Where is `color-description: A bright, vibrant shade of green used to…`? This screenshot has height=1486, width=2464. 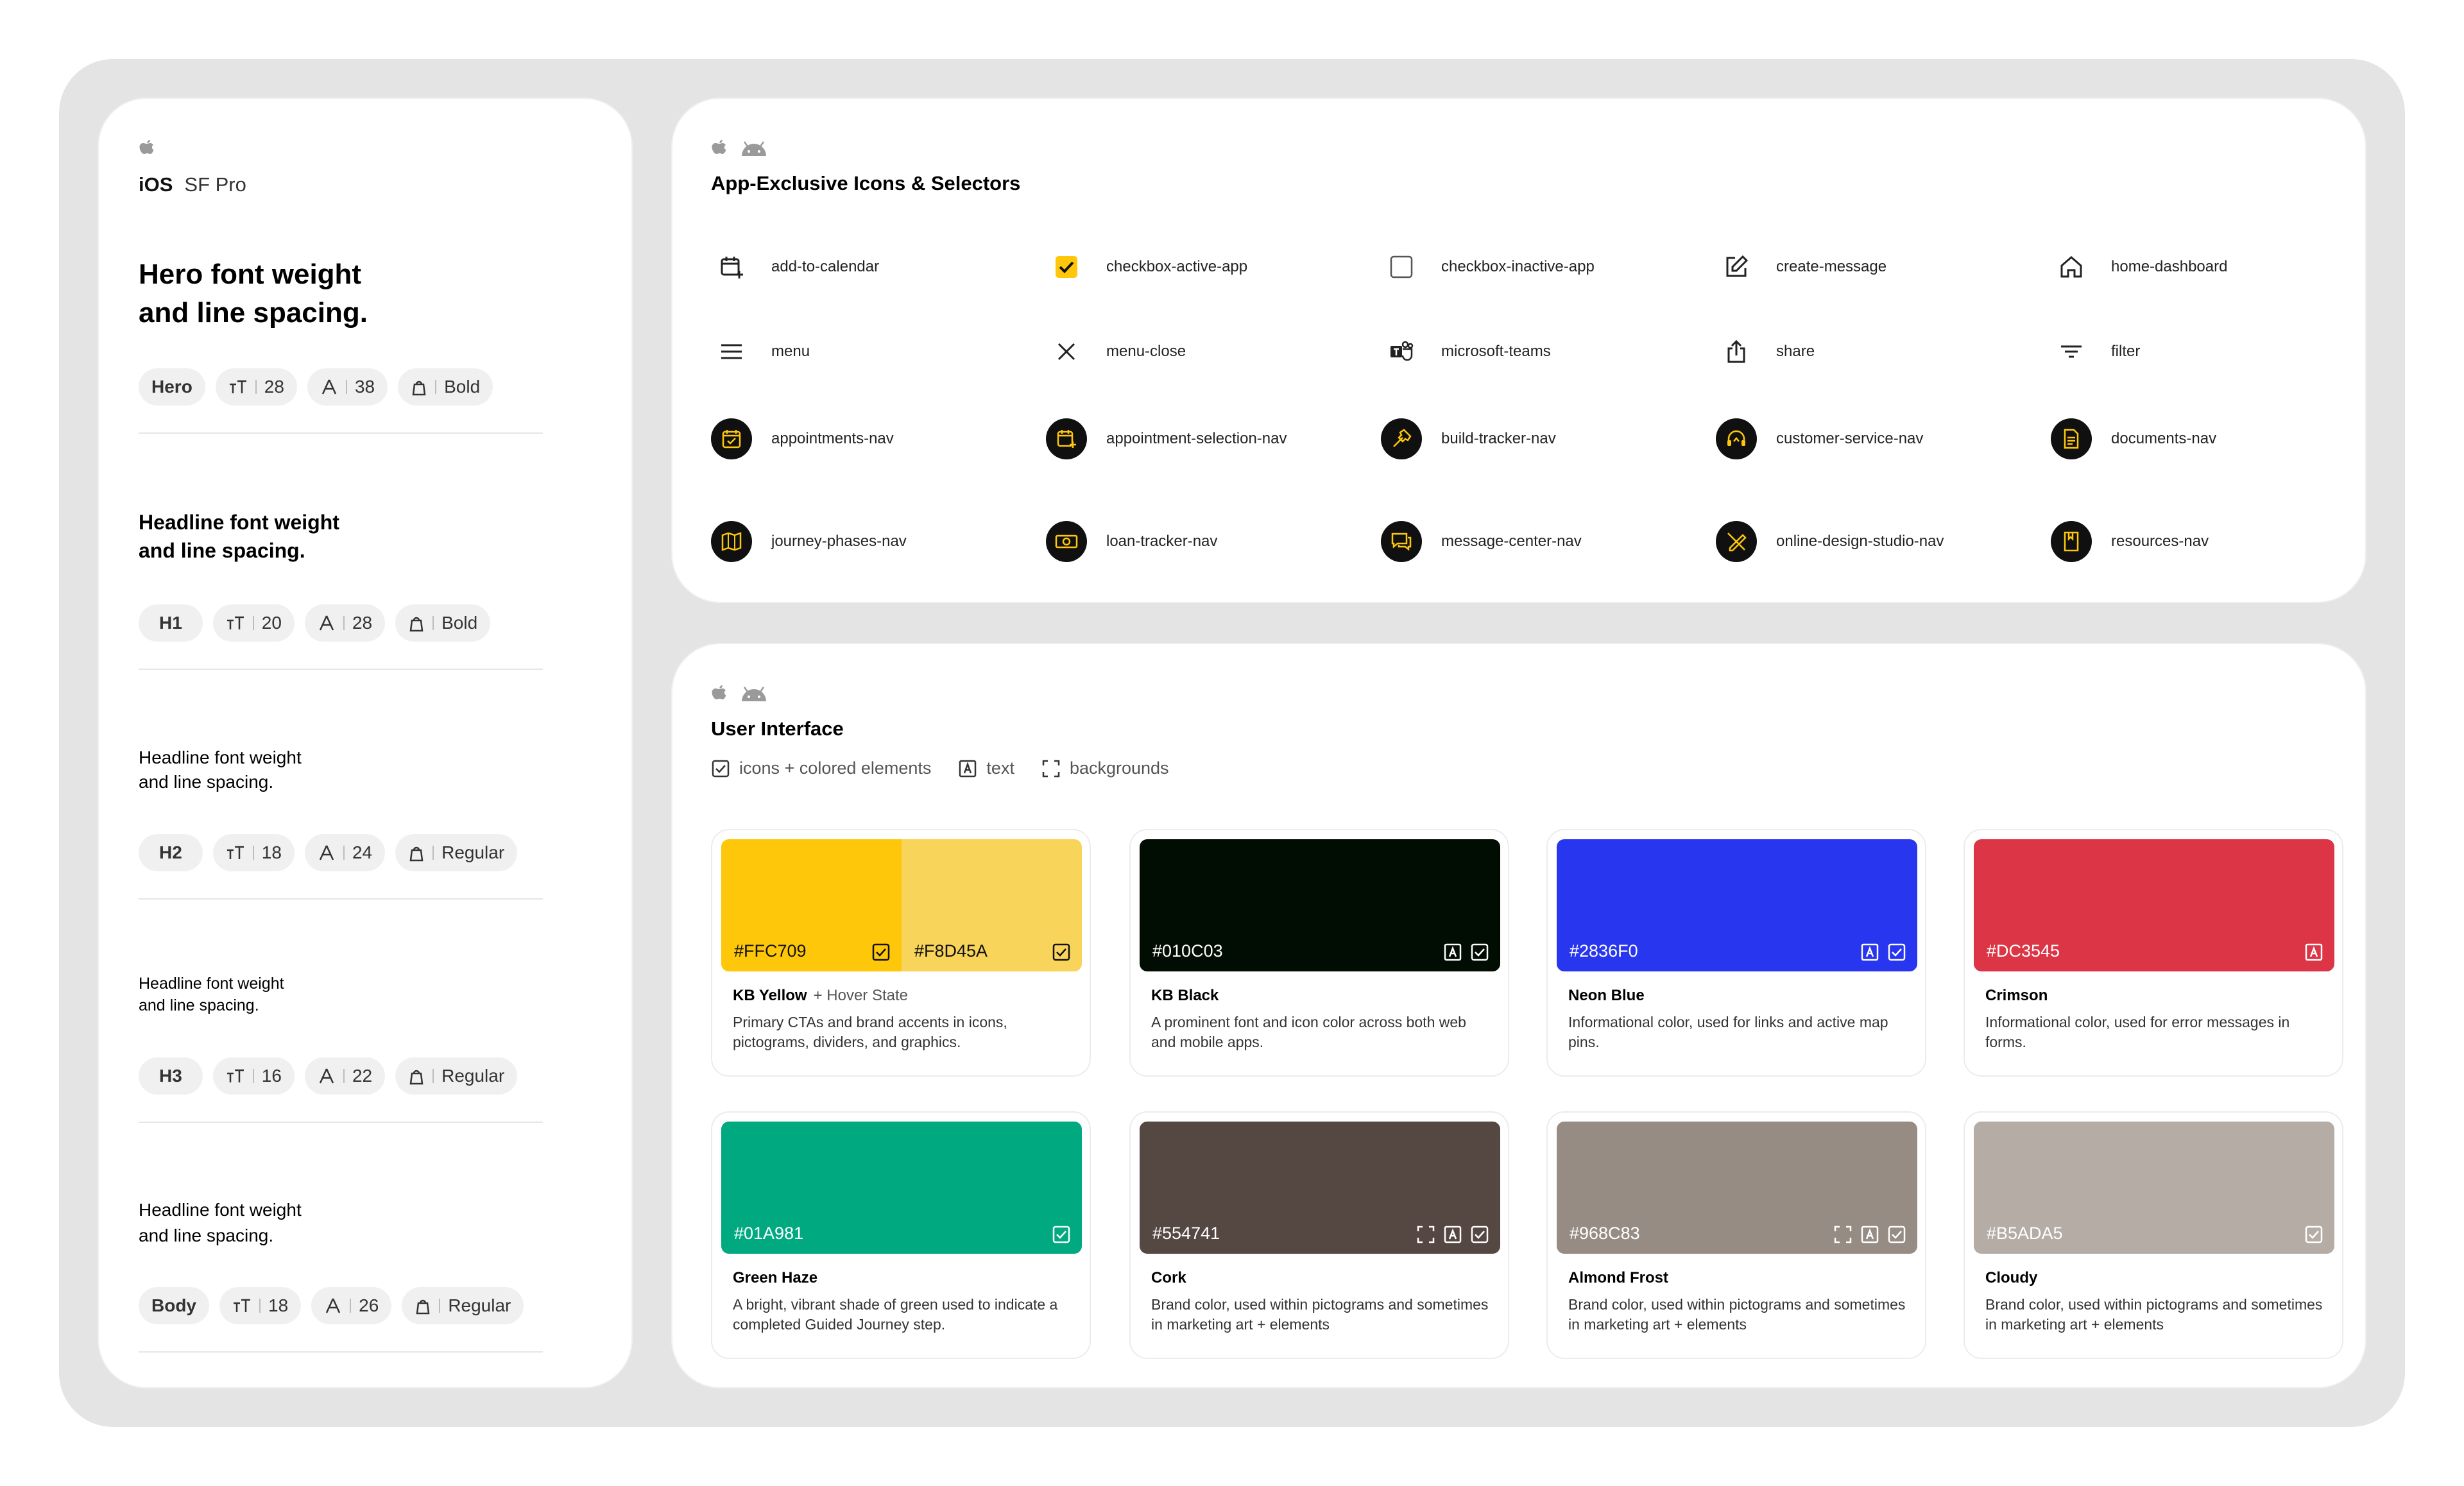 color-description: A bright, vibrant shade of green used to… is located at coordinates (896, 1314).